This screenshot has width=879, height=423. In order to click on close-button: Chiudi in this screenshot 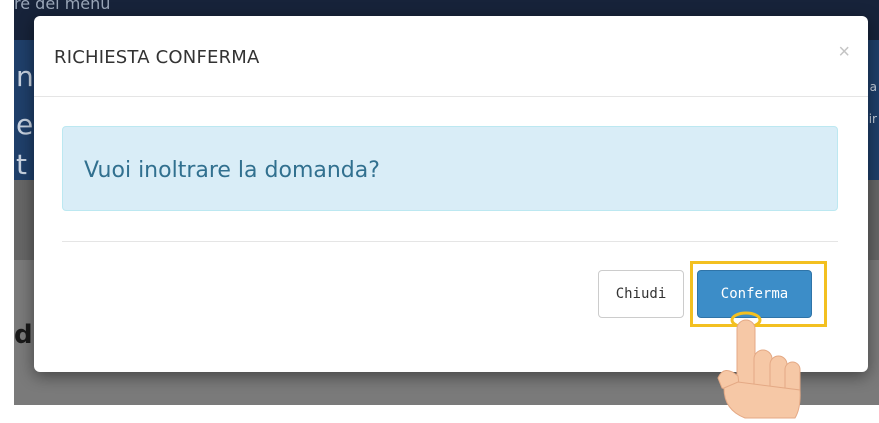, I will do `click(641, 294)`.